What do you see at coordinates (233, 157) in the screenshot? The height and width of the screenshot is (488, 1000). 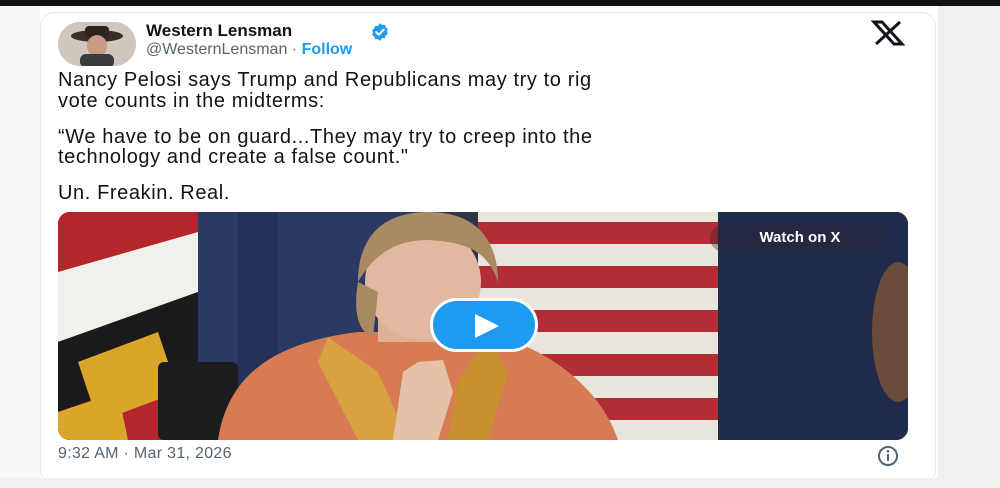 I see `tweet-text-line: technology and create a false count."` at bounding box center [233, 157].